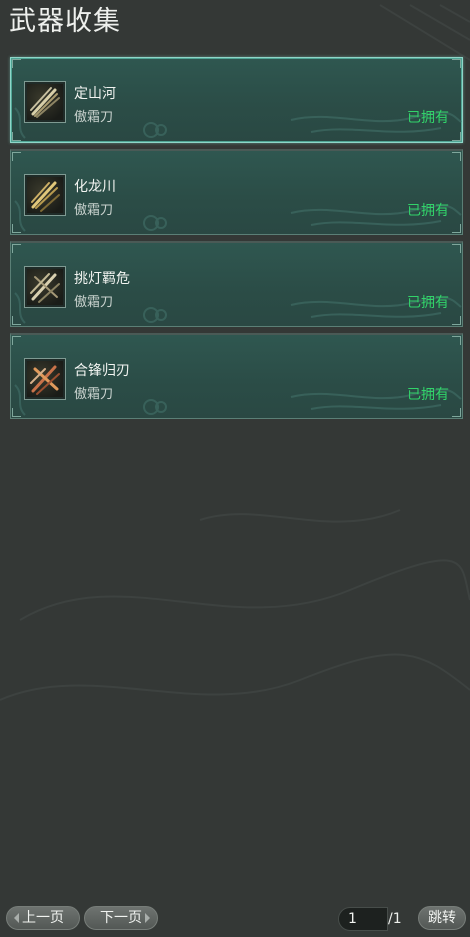 The height and width of the screenshot is (937, 470). I want to click on red-crossed-blades-icon, so click(45, 379).